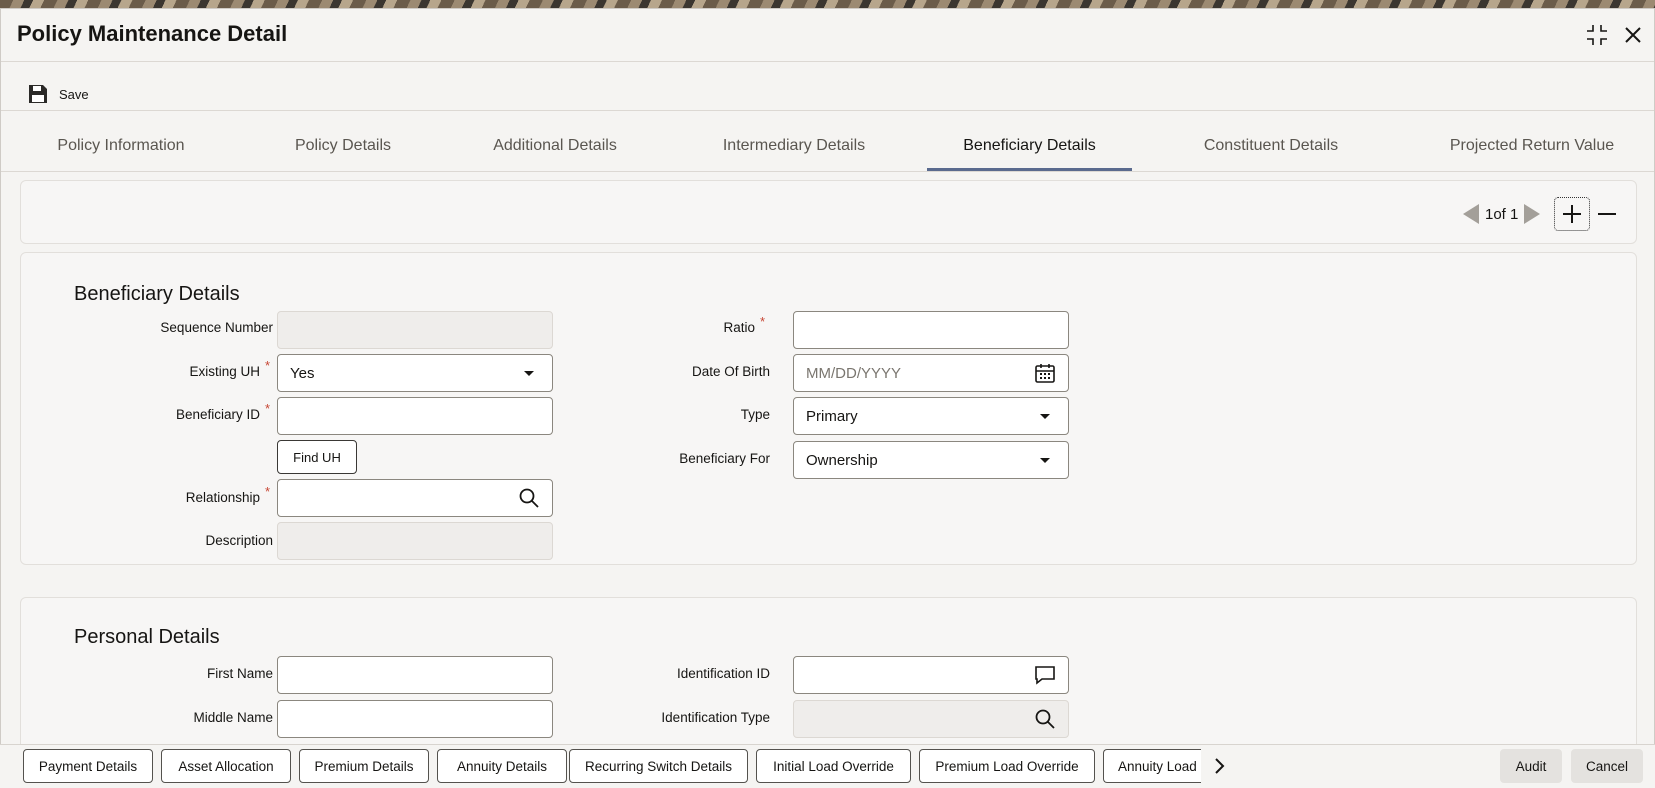 This screenshot has width=1655, height=788. What do you see at coordinates (730, 371) in the screenshot?
I see `date-of-birth-label: Date Of Birth` at bounding box center [730, 371].